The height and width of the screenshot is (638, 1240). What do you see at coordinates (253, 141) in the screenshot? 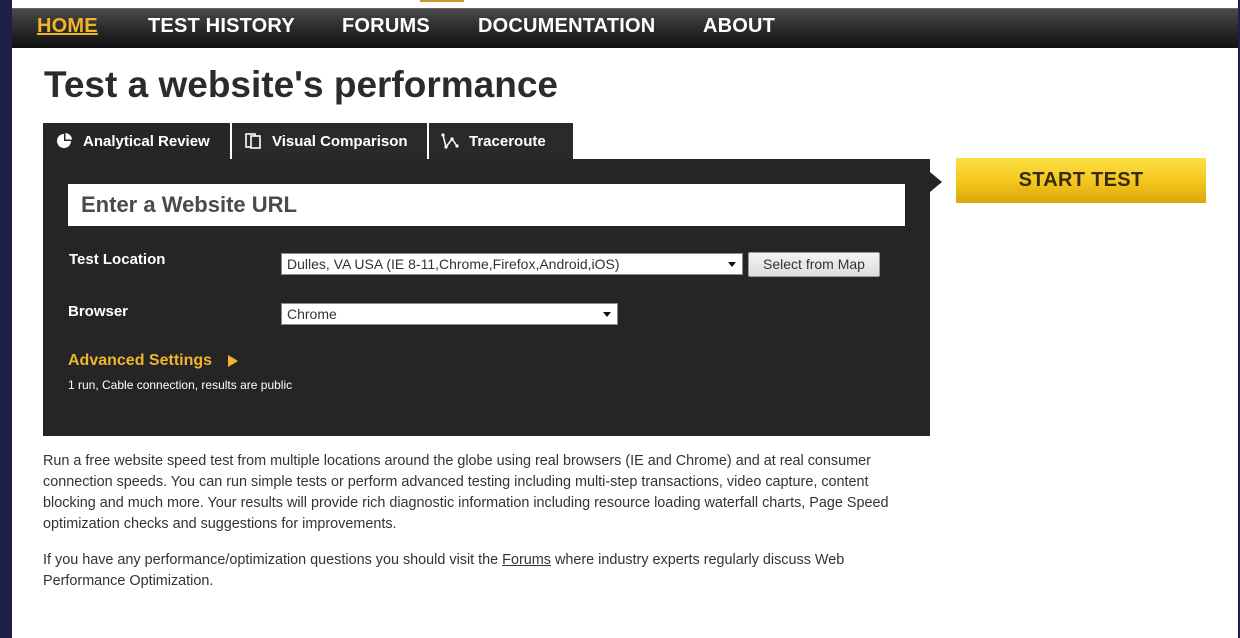
I see `compare-pages-icon` at bounding box center [253, 141].